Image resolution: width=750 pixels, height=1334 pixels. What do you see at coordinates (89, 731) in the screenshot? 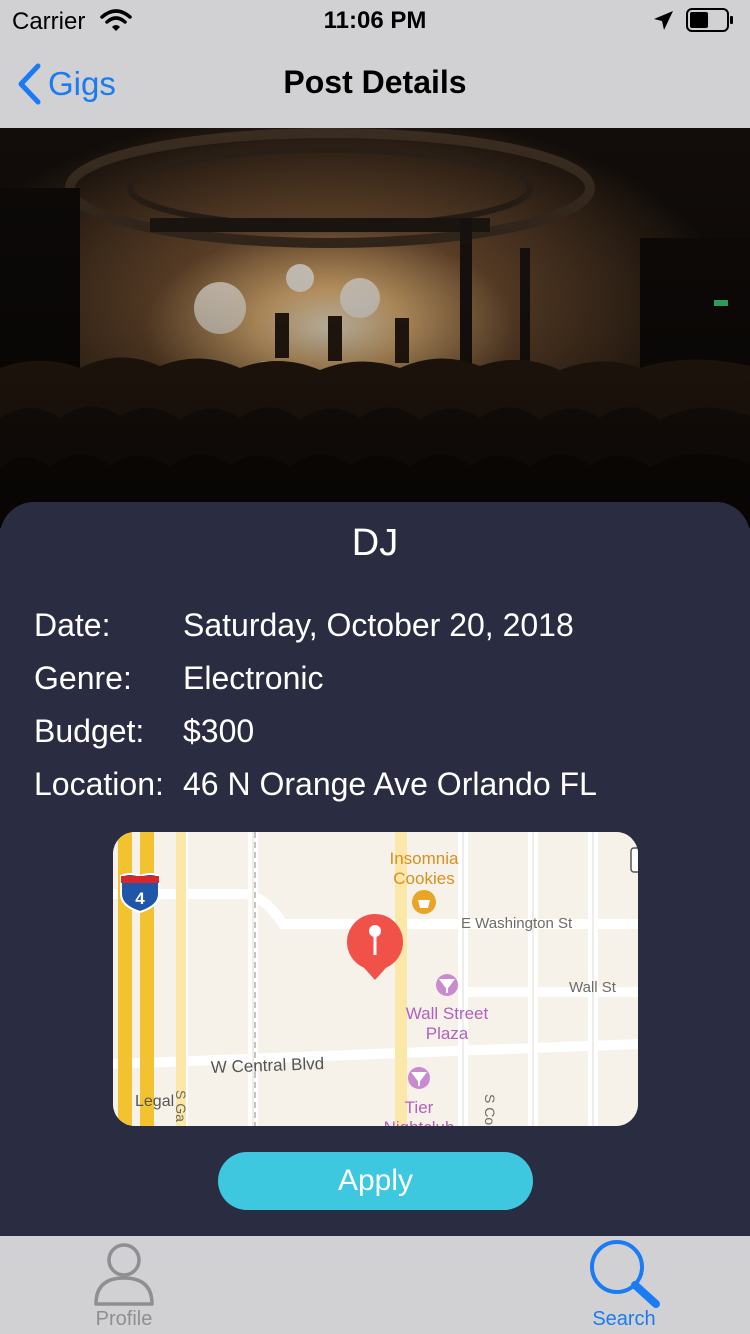
I see `detail-label: Budget:` at bounding box center [89, 731].